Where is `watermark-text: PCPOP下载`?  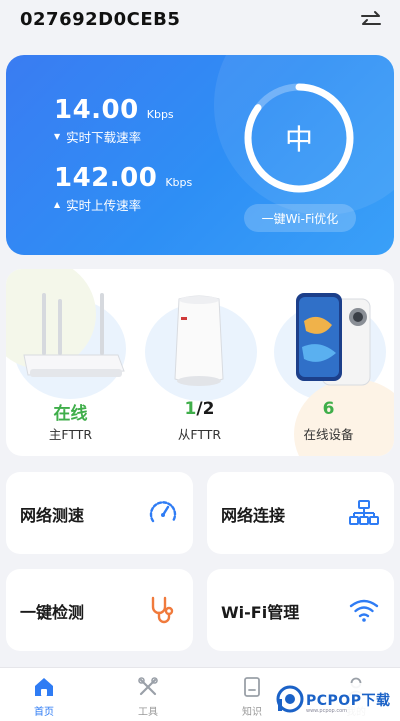
watermark-text: PCPOP下载 is located at coordinates (348, 701).